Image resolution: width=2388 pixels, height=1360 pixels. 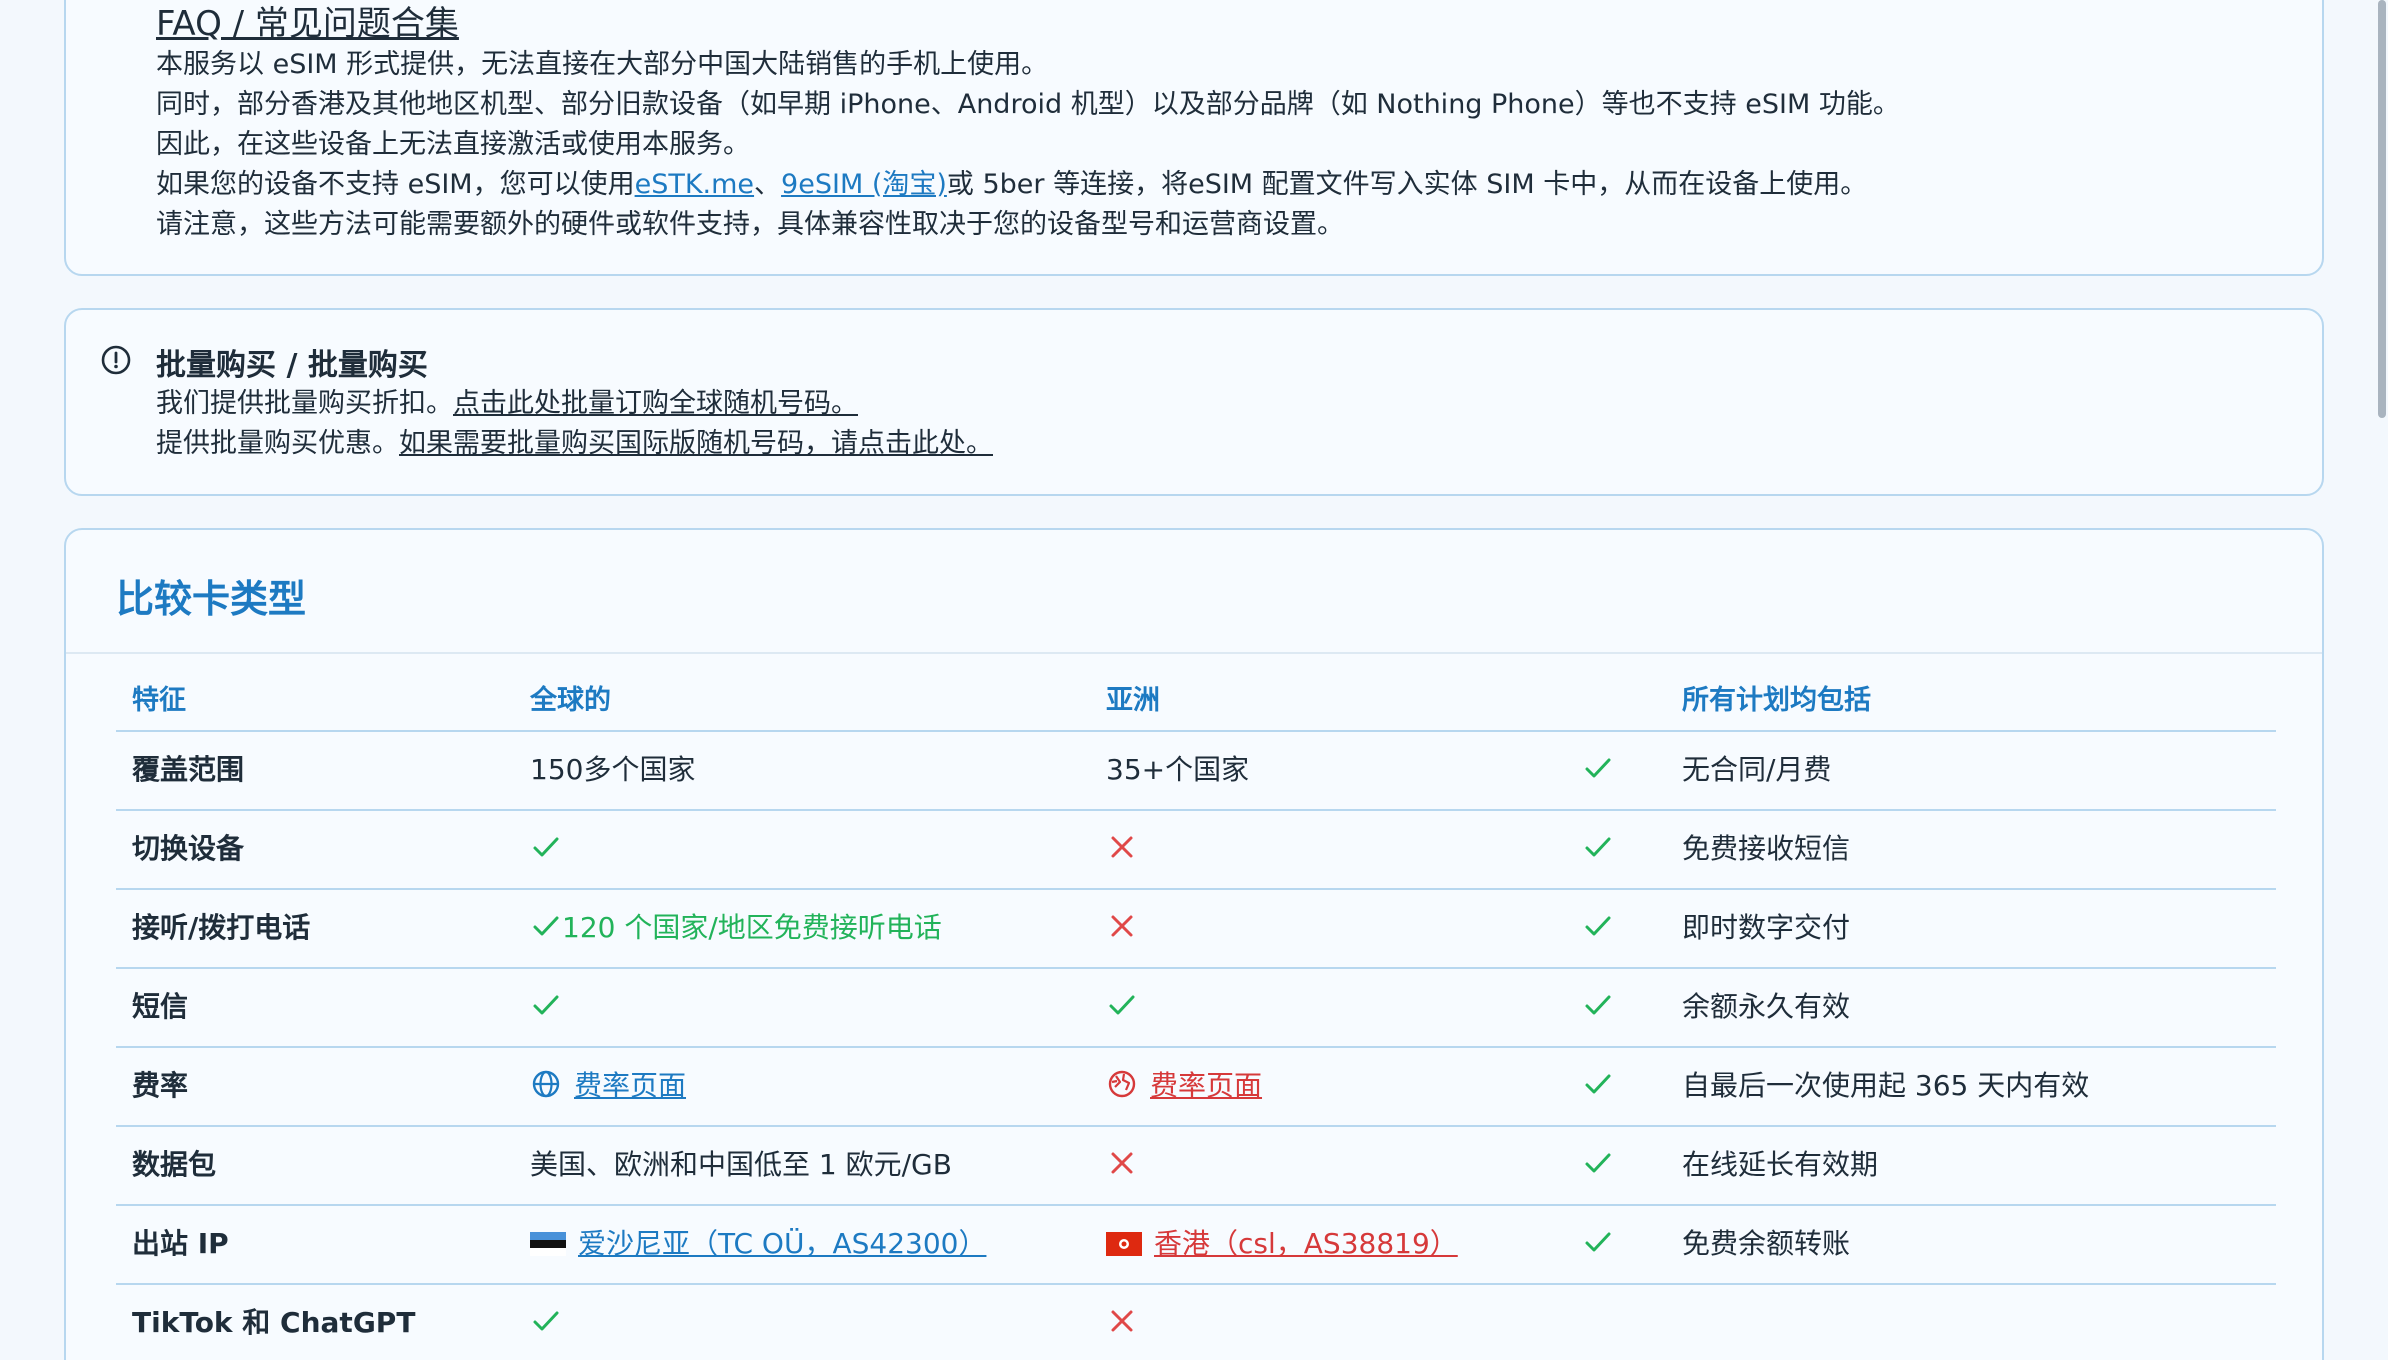 I want to click on global-cell: 费率页面, so click(x=608, y=1084).